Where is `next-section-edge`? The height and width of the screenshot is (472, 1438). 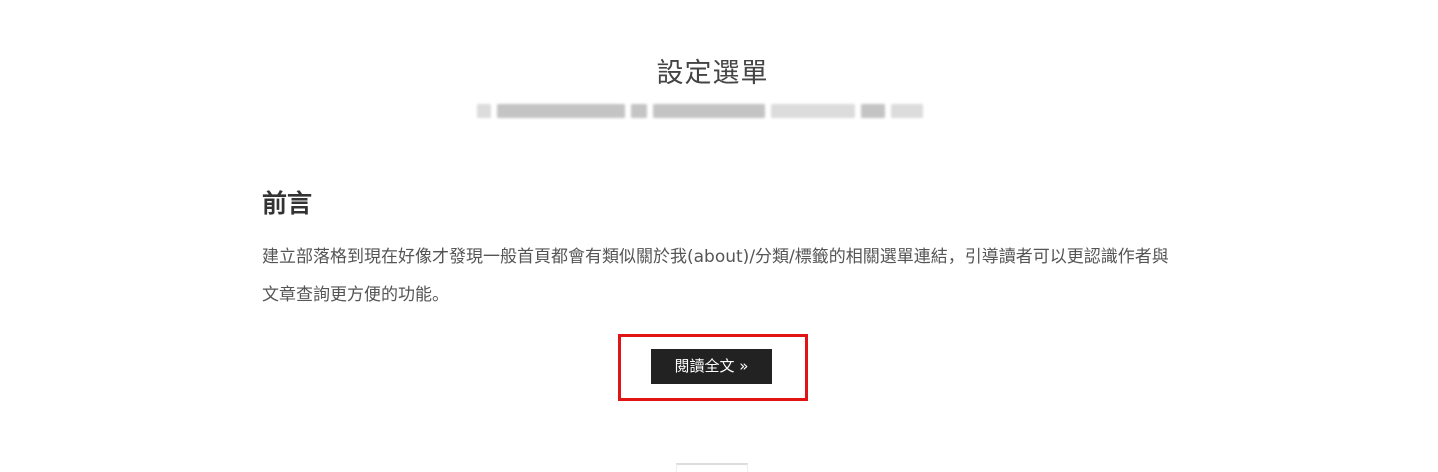
next-section-edge is located at coordinates (712, 467).